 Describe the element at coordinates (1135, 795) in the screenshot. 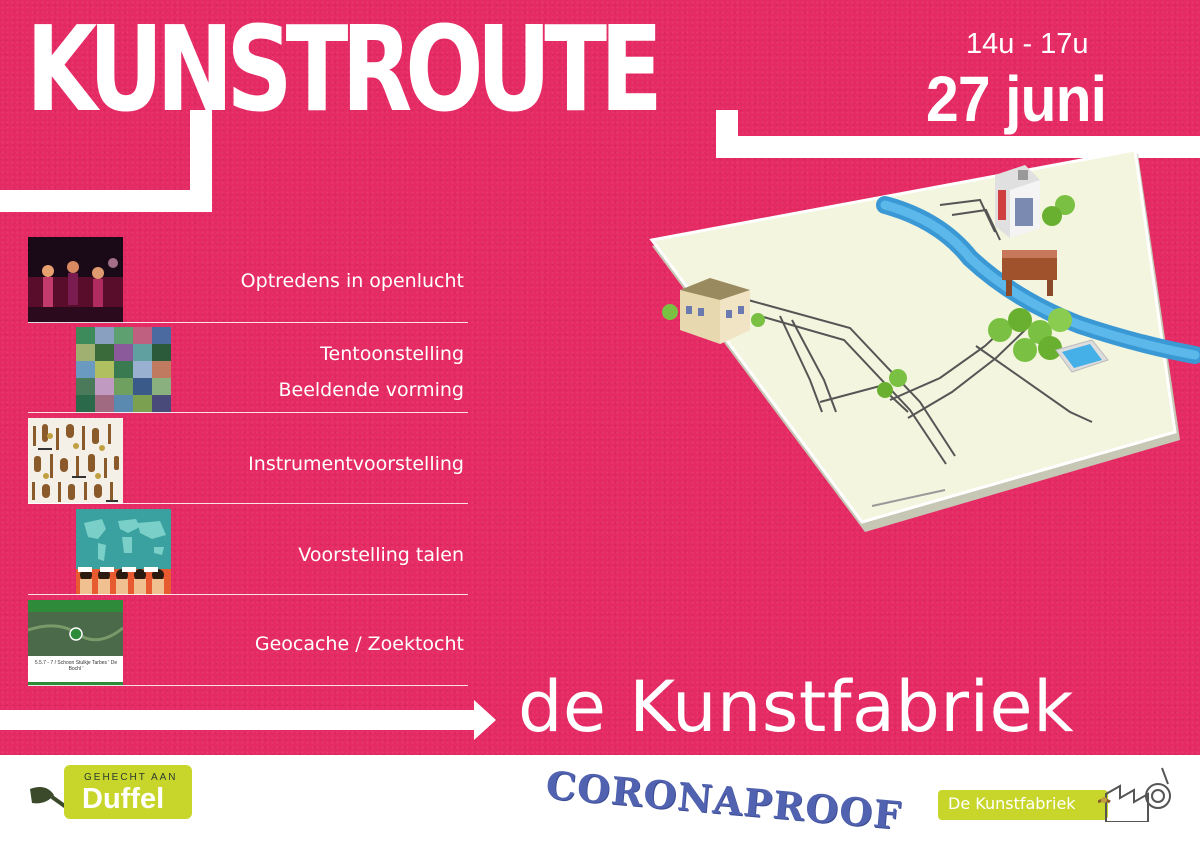

I see `factory-logo-icon` at that location.